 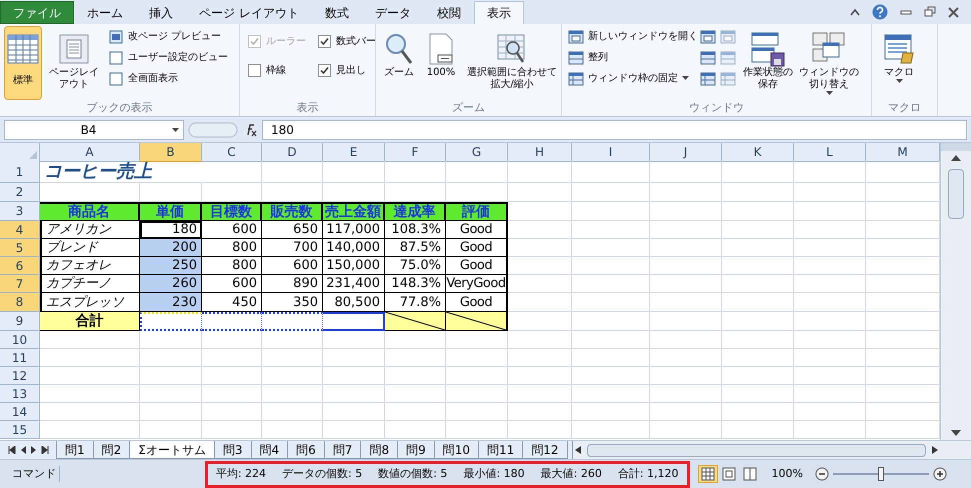 What do you see at coordinates (292, 152) in the screenshot?
I see `column-header: D` at bounding box center [292, 152].